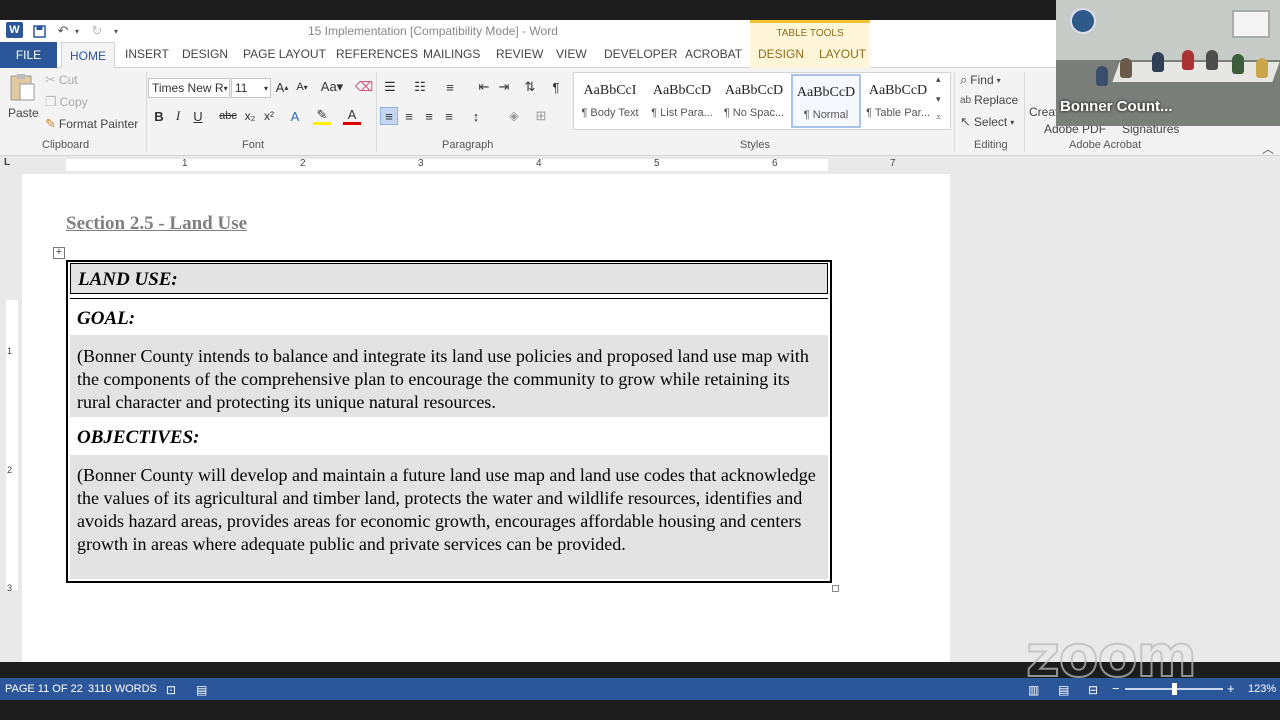 The height and width of the screenshot is (720, 1280). What do you see at coordinates (519, 54) in the screenshot?
I see `tab-review: REVIEW` at bounding box center [519, 54].